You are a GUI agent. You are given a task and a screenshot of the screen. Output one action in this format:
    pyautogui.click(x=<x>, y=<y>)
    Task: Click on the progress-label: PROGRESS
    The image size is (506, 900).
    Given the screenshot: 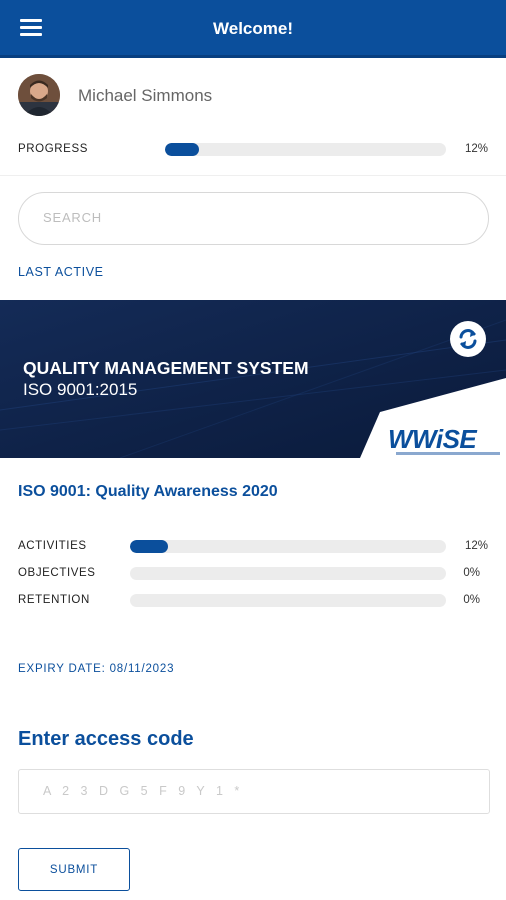 What is the action you would take?
    pyautogui.click(x=53, y=149)
    